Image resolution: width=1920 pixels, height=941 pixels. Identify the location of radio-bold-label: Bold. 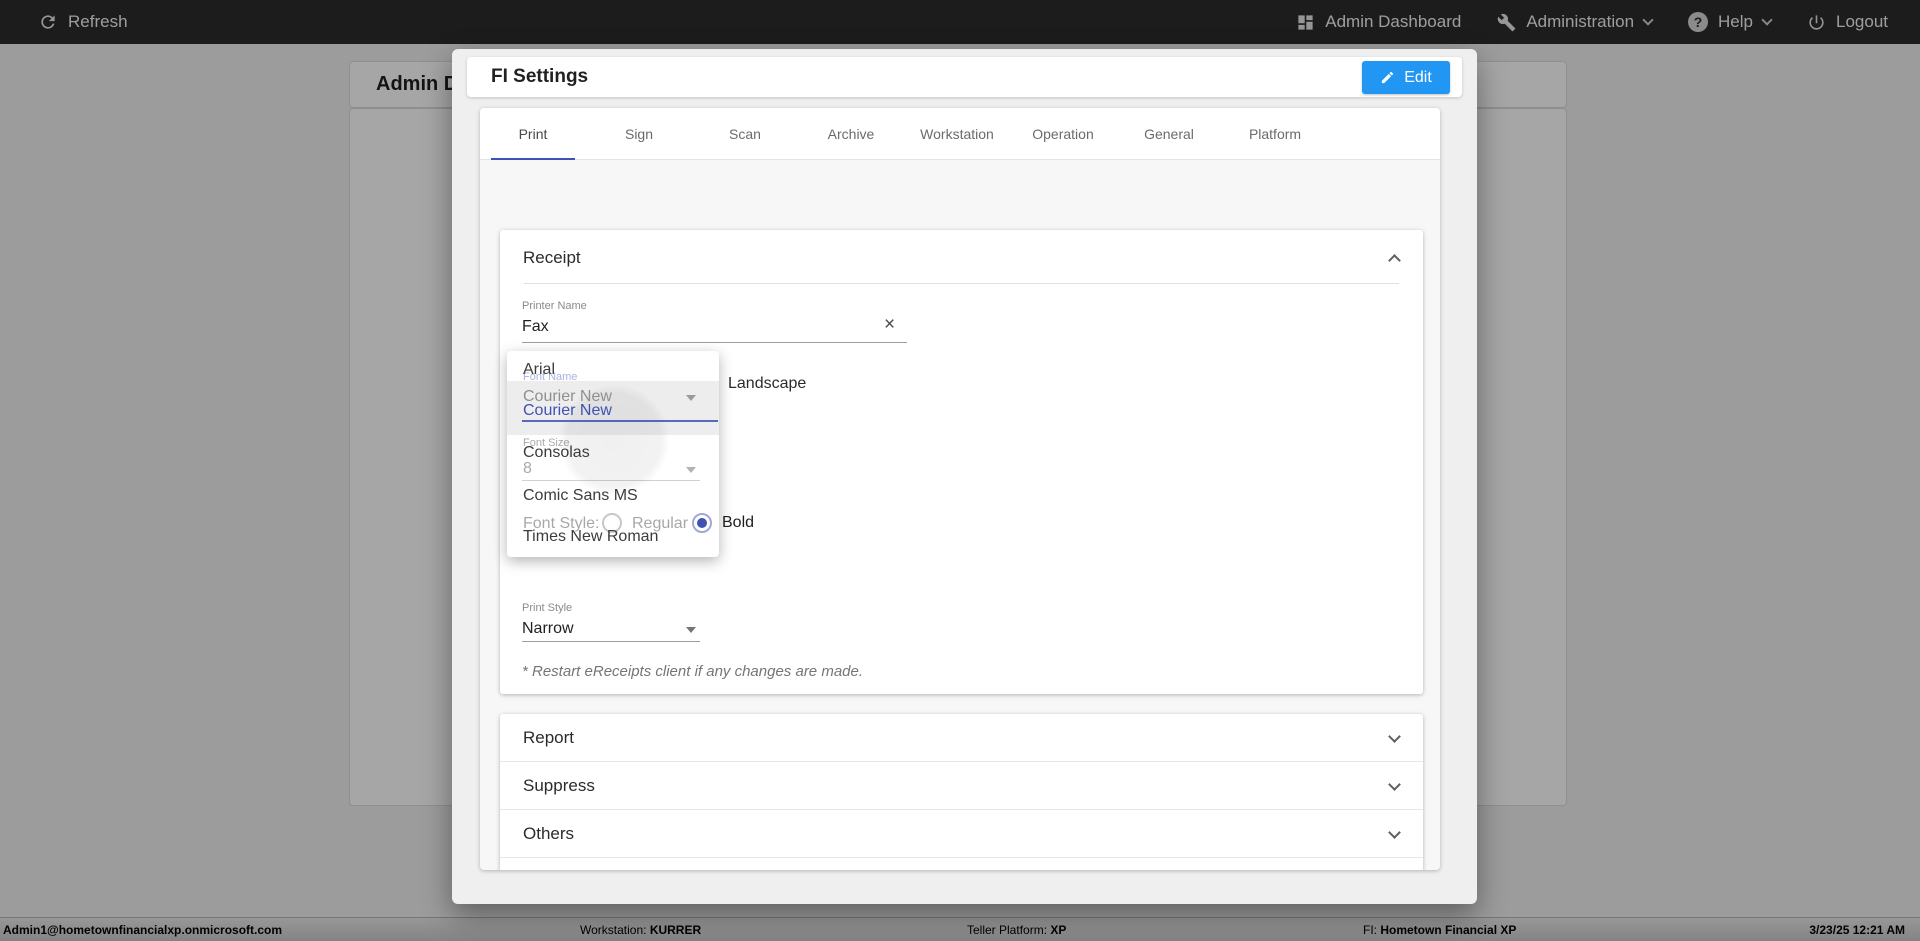
(738, 522).